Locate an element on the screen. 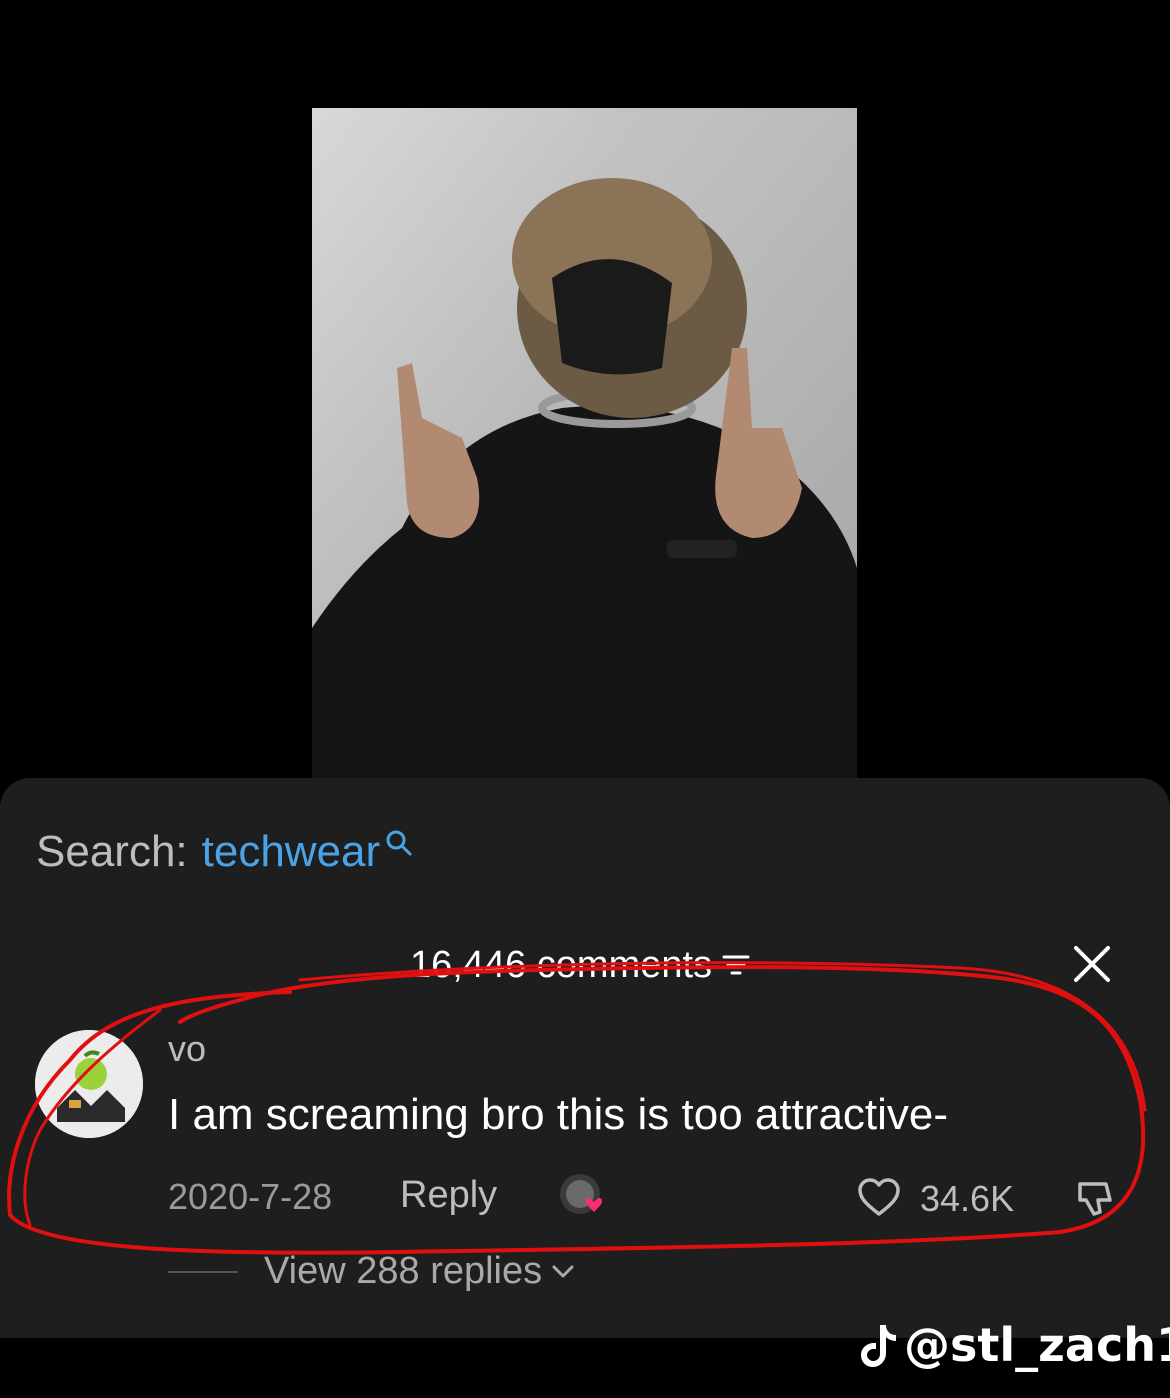 The height and width of the screenshot is (1398, 1170). comments-header: 16,446 comments is located at coordinates (581, 965).